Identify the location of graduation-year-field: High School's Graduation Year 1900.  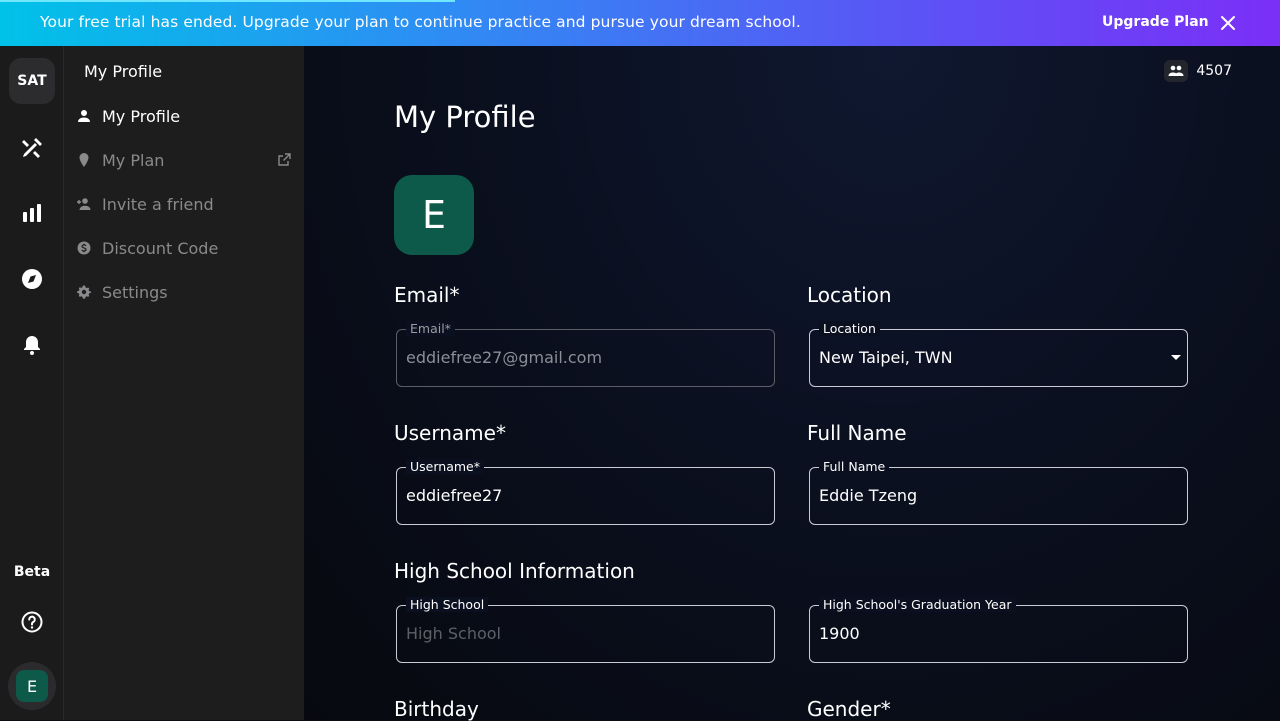
(998, 630).